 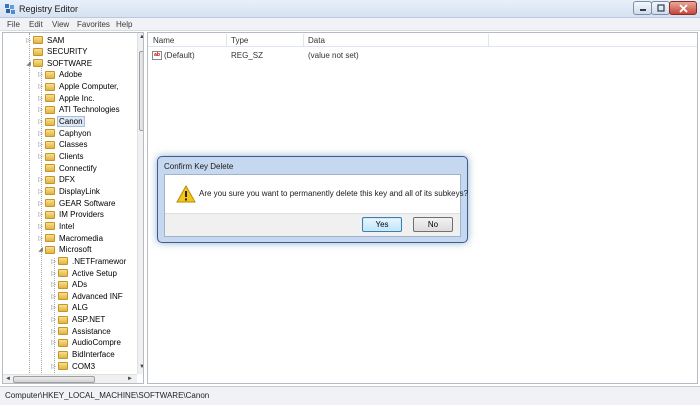 What do you see at coordinates (56, 51) in the screenshot?
I see `tree-item: SECURITY` at bounding box center [56, 51].